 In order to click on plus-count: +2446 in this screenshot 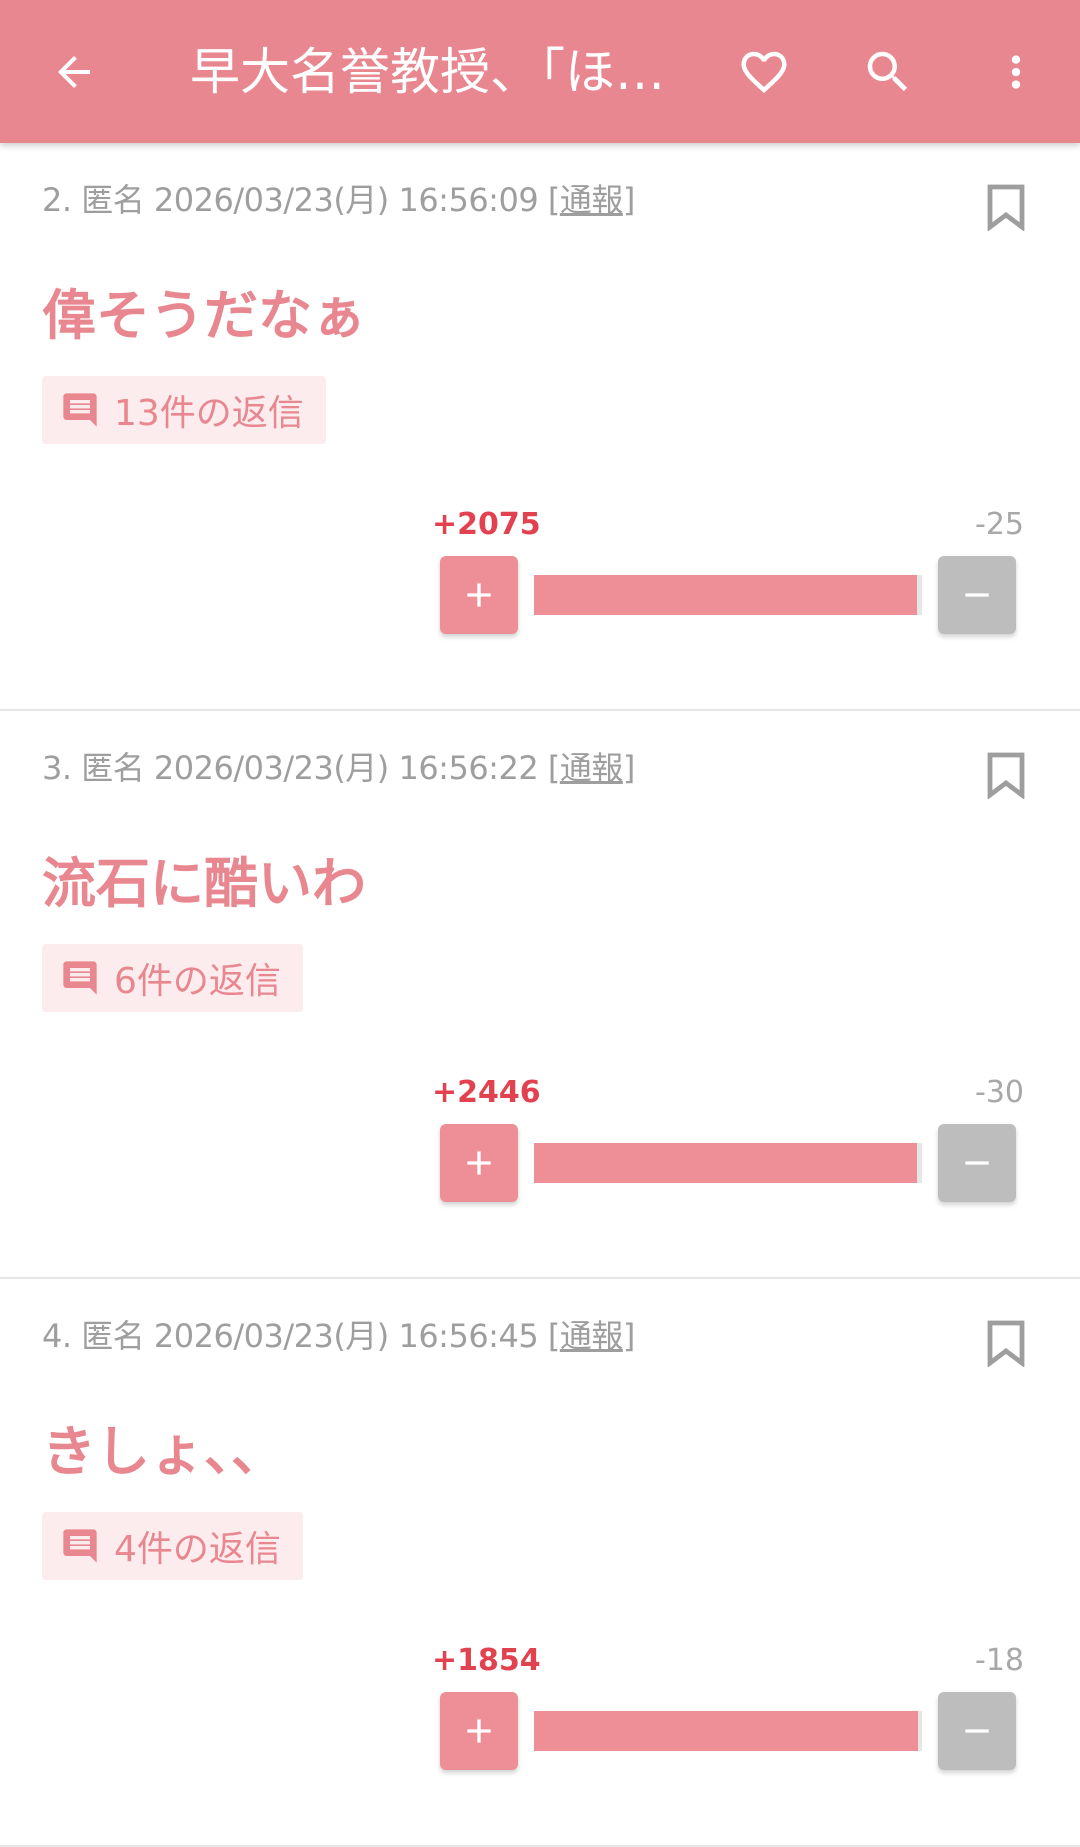, I will do `click(486, 1092)`.